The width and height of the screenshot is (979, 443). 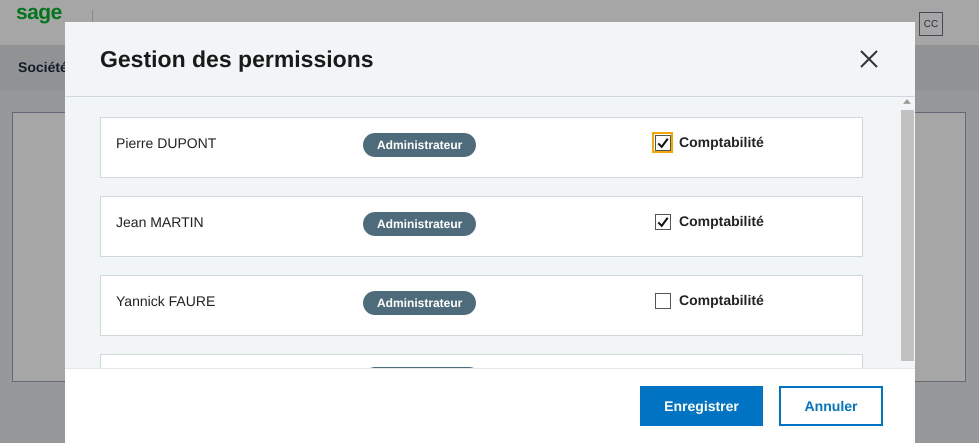 What do you see at coordinates (160, 222) in the screenshot?
I see `user-name: Jean MARTIN` at bounding box center [160, 222].